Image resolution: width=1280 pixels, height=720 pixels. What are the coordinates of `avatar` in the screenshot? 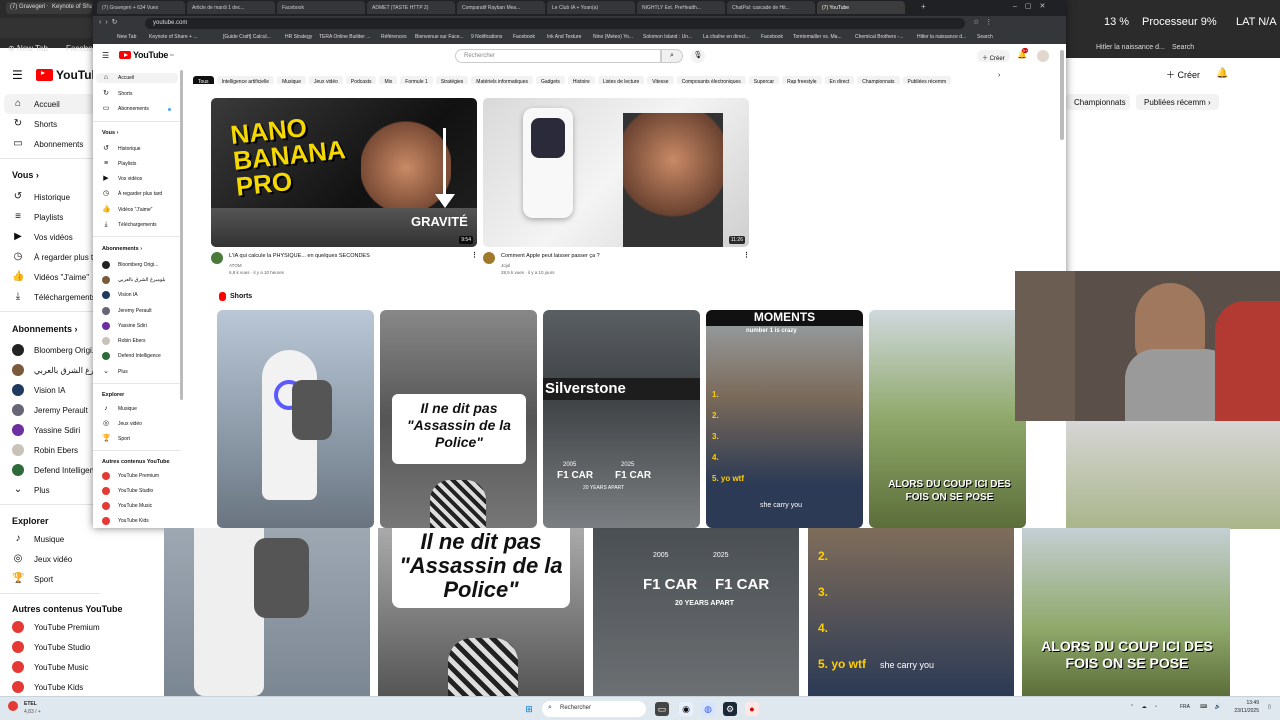 It's located at (1043, 56).